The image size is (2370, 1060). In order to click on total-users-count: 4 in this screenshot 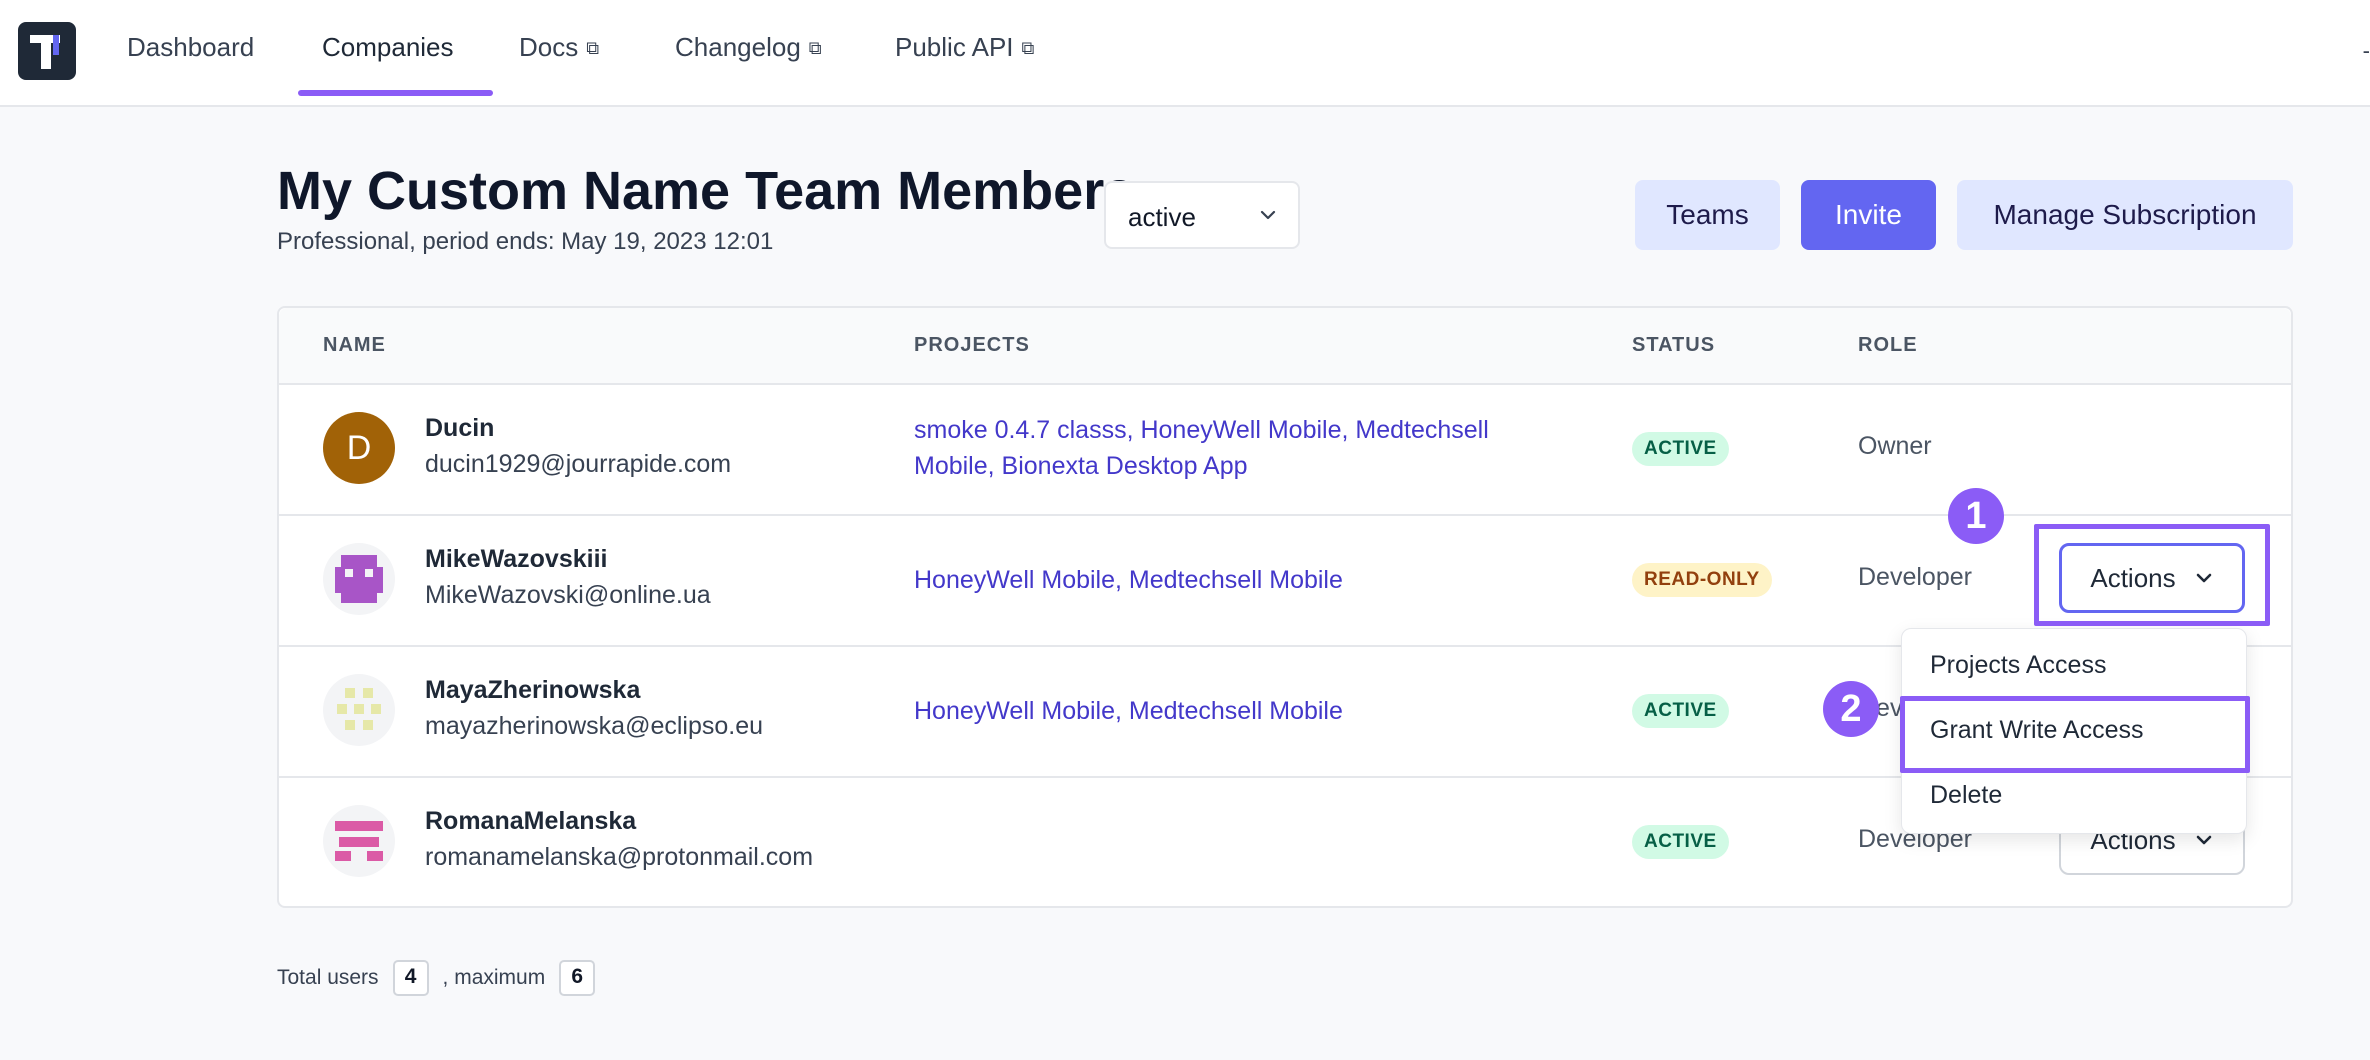, I will do `click(410, 978)`.